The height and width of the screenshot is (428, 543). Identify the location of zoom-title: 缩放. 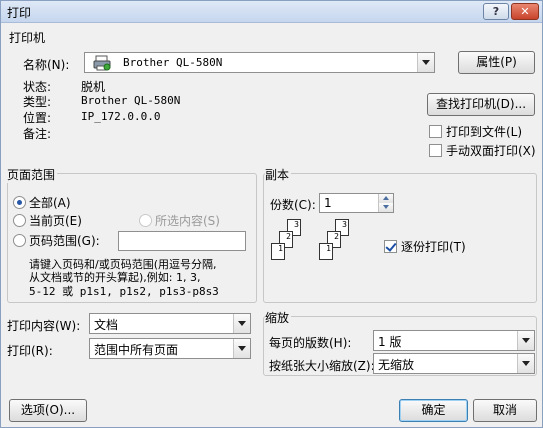
(278, 317).